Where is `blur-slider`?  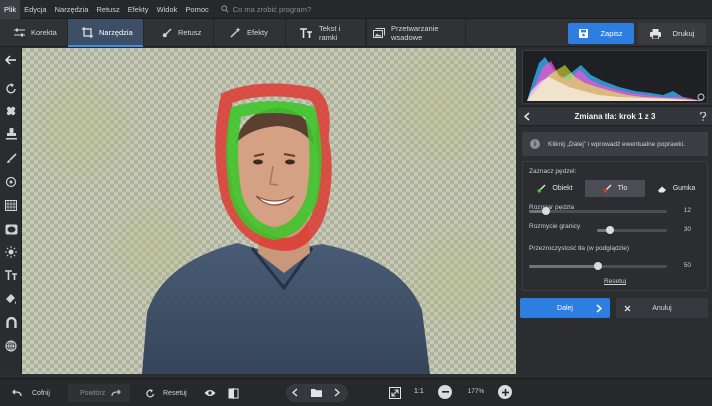 blur-slider is located at coordinates (632, 230).